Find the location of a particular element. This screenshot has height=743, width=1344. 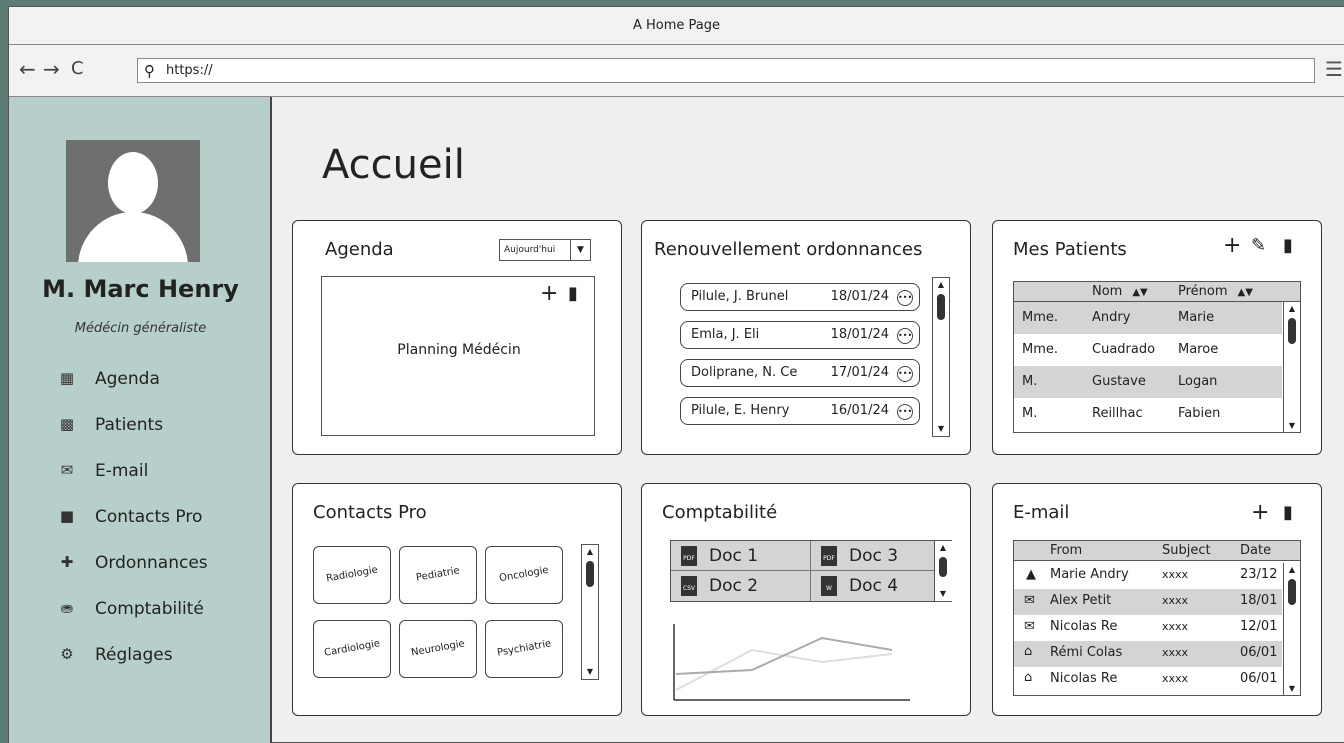

cell-title: M. is located at coordinates (1030, 381).